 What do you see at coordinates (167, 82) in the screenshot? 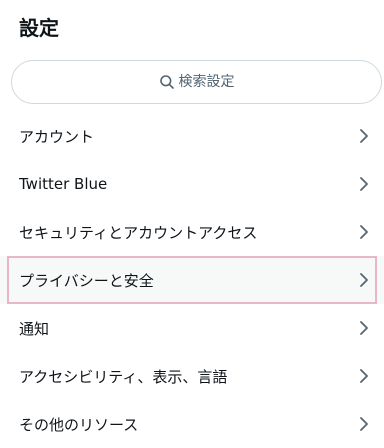
I see `search-icon` at bounding box center [167, 82].